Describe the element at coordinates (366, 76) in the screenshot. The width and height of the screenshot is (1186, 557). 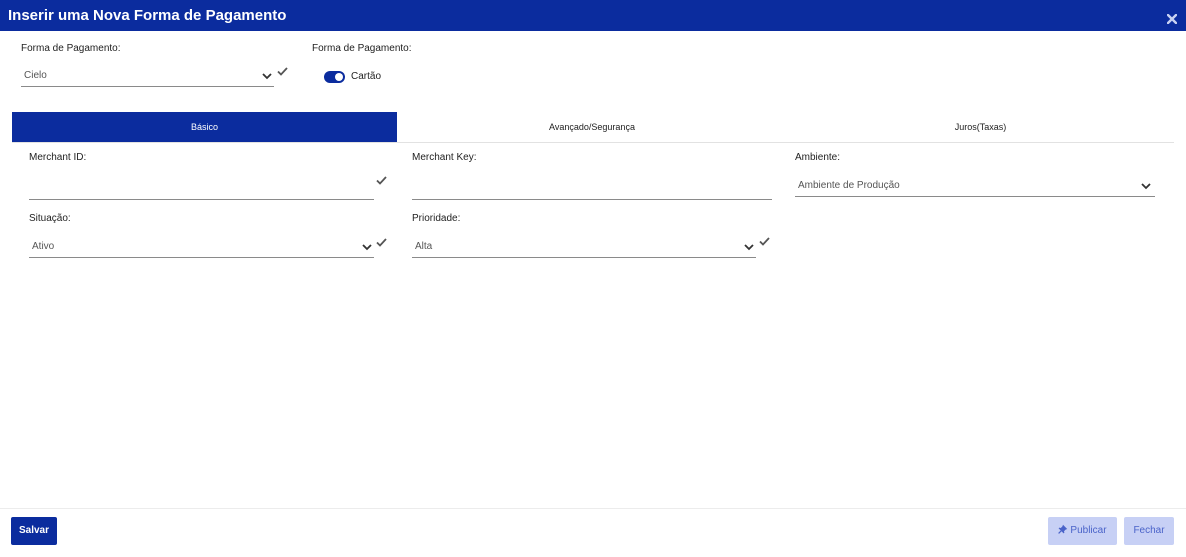
I see `card-toggle-label: Cartão` at that location.